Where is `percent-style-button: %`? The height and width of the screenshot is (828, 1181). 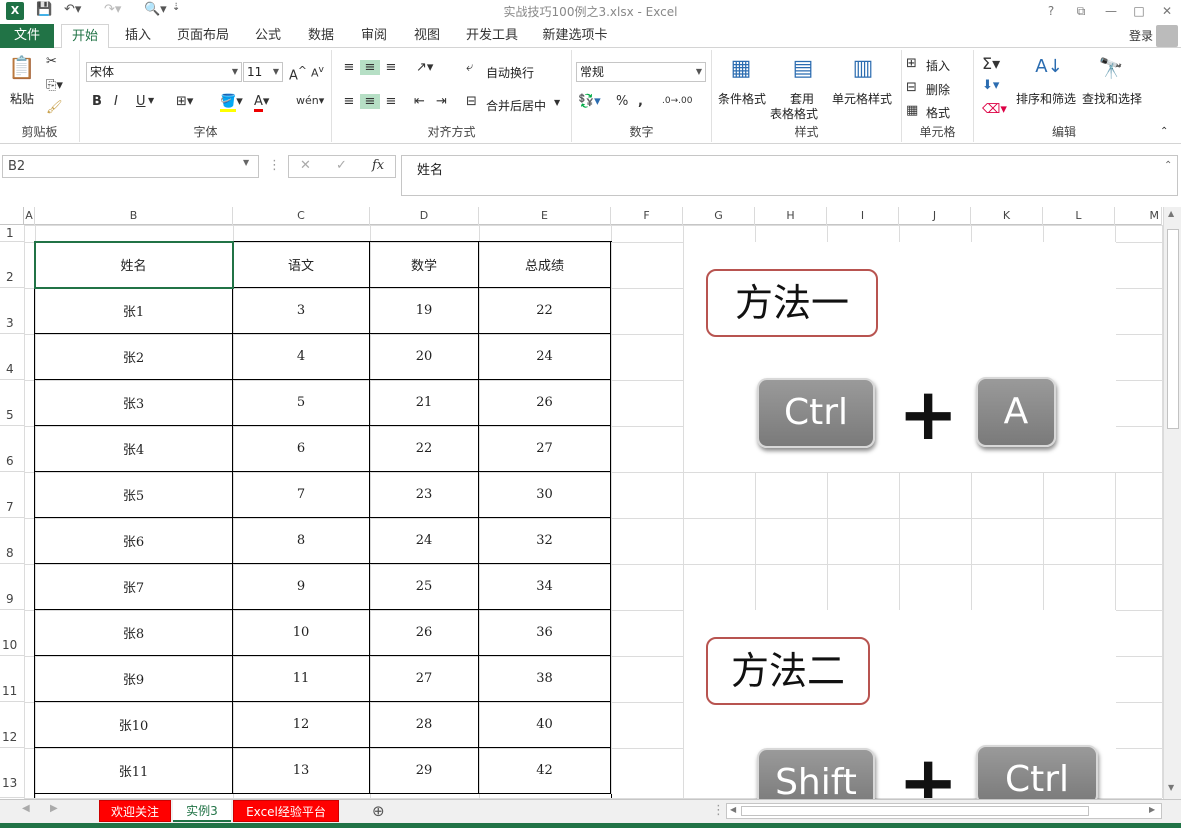
percent-style-button: % is located at coordinates (622, 101).